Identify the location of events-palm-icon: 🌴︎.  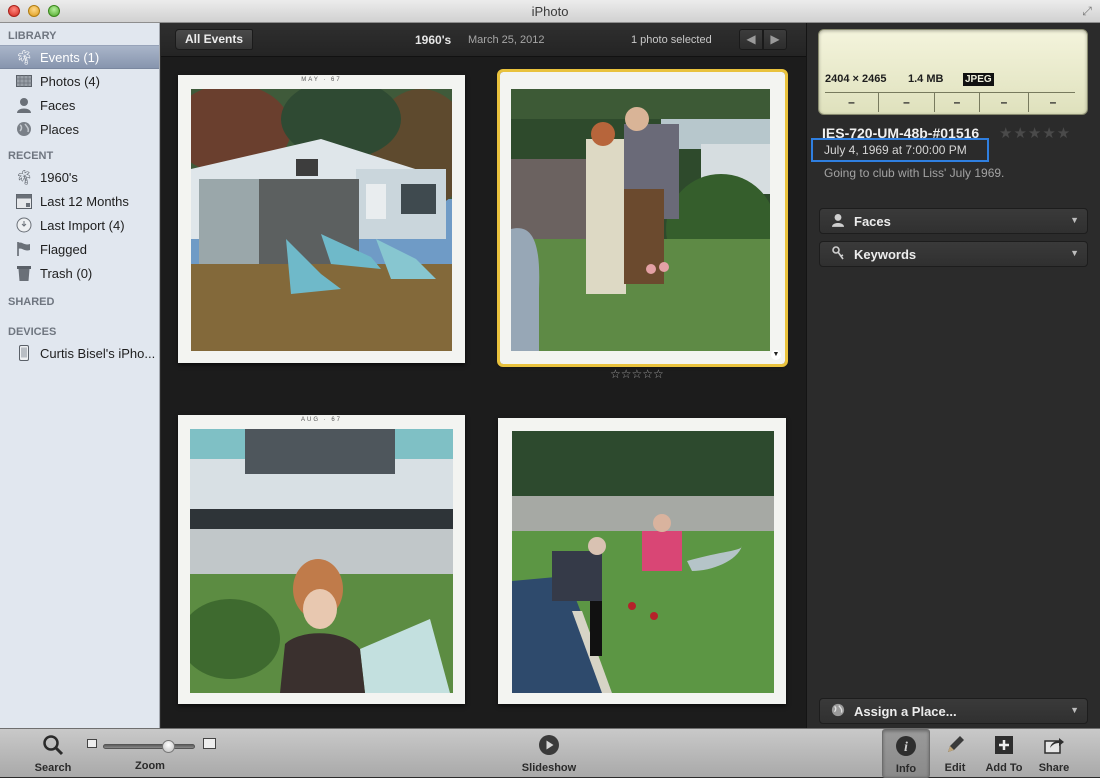
(24, 56).